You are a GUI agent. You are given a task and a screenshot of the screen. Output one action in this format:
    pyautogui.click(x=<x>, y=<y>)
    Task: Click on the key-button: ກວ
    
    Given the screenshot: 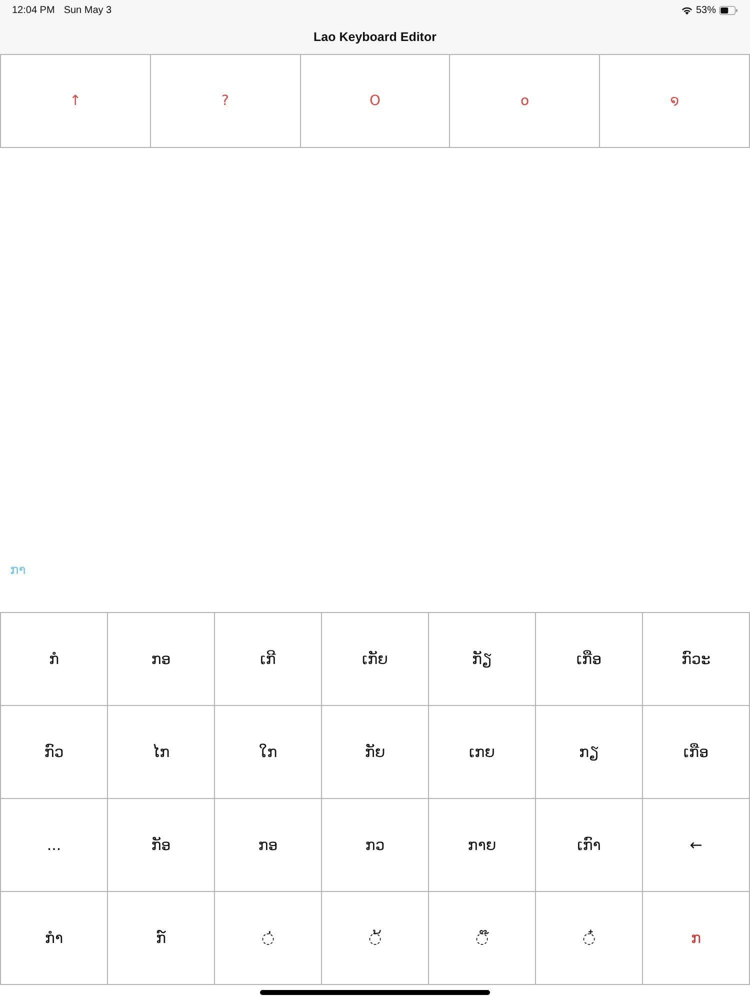 What is the action you would take?
    pyautogui.click(x=375, y=845)
    